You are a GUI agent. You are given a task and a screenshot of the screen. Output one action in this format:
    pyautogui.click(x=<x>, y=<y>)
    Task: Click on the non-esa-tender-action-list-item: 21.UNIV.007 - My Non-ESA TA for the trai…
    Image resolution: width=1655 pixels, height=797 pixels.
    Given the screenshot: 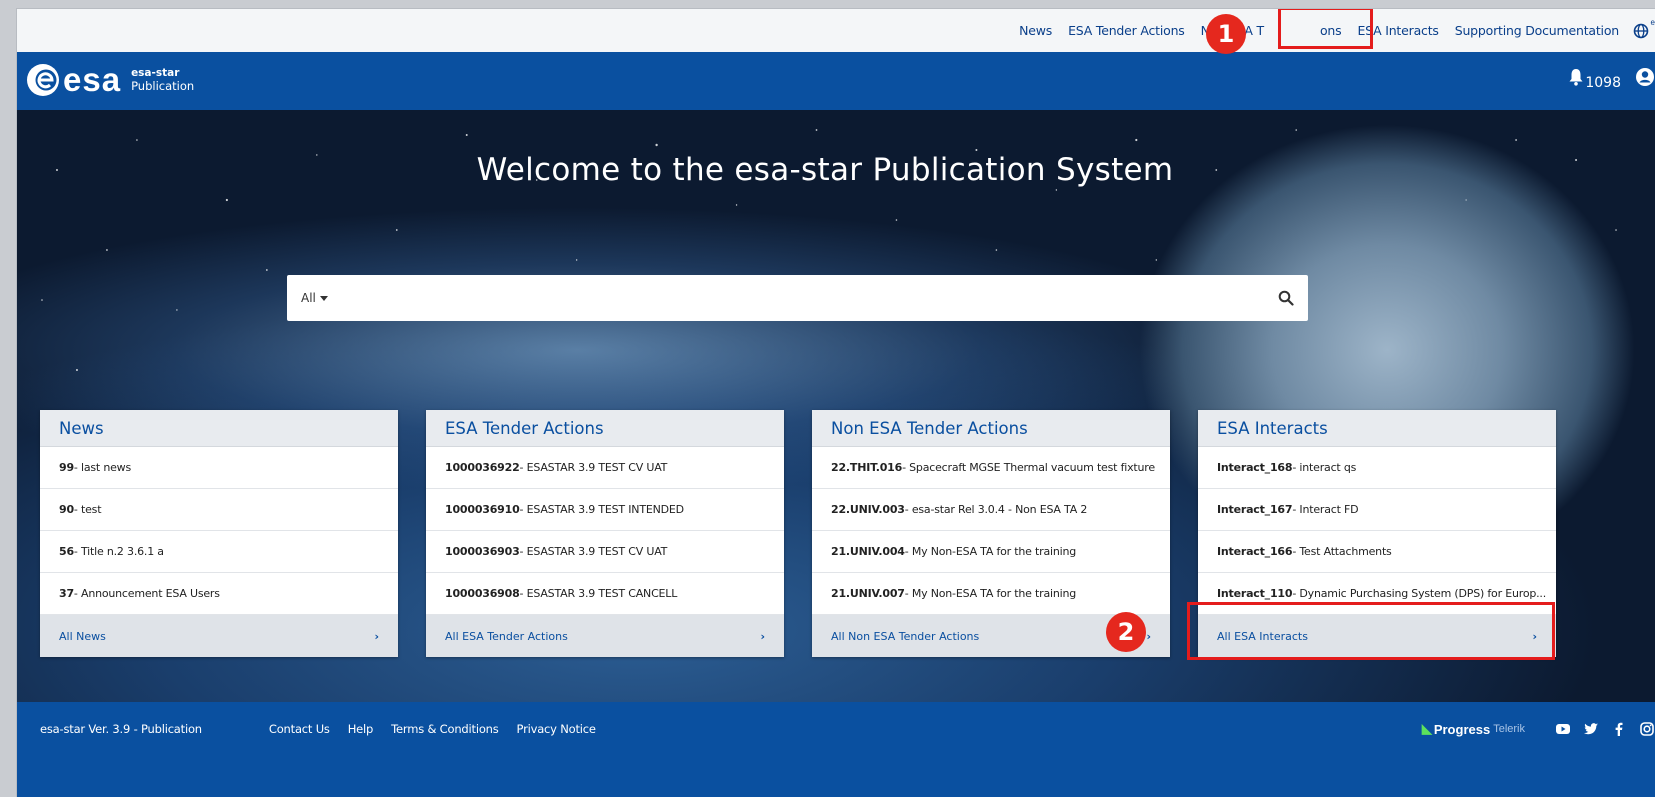 What is the action you would take?
    pyautogui.click(x=991, y=594)
    